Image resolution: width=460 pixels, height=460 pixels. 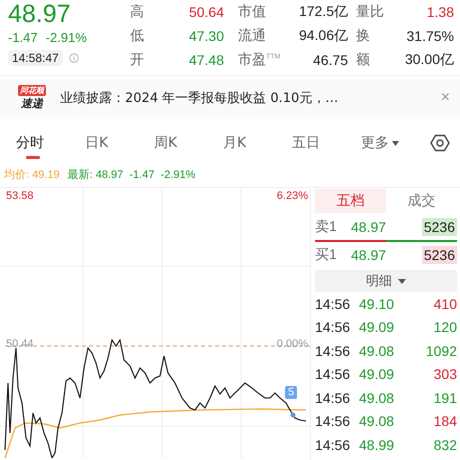 What do you see at coordinates (441, 350) in the screenshot?
I see `trade-volume: 1092` at bounding box center [441, 350].